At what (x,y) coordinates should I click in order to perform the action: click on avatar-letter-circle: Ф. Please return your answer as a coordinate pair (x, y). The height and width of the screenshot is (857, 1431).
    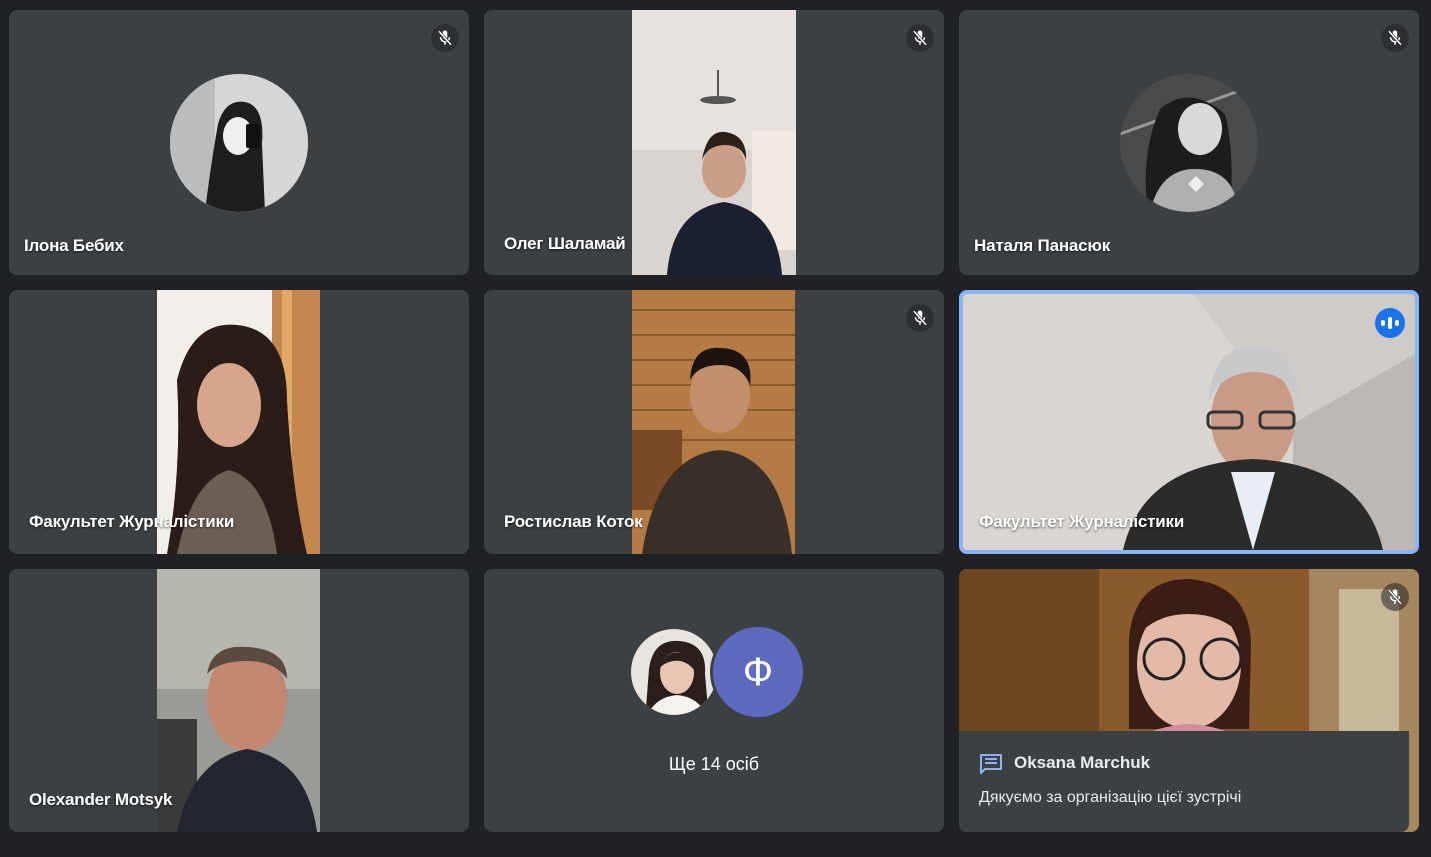
    Looking at the image, I should click on (758, 672).